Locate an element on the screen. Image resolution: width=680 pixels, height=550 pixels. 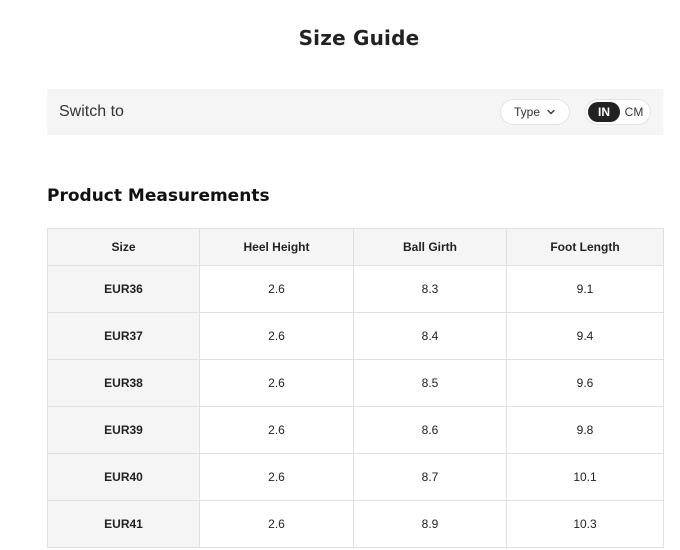
column-header: Size is located at coordinates (123, 247).